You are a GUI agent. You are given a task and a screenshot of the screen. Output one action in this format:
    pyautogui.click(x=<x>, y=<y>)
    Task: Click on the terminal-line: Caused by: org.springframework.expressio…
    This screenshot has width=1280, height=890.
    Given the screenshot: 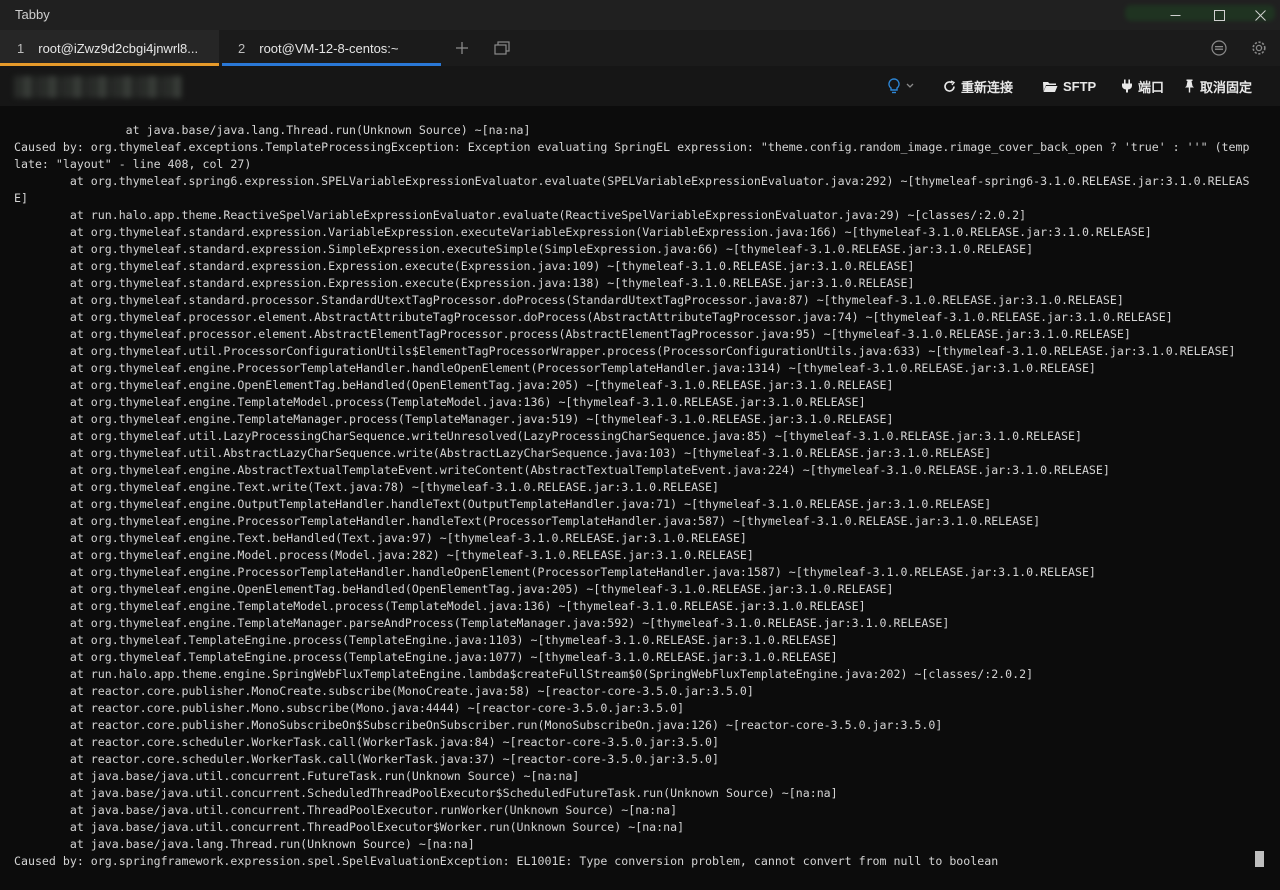 What is the action you would take?
    pyautogui.click(x=506, y=861)
    